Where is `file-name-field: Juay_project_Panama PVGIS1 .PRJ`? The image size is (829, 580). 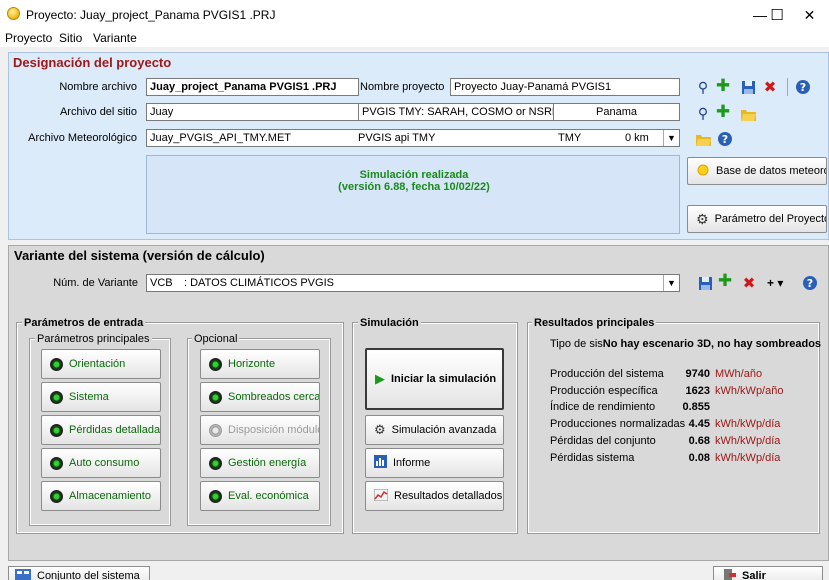
file-name-field: Juay_project_Panama PVGIS1 .PRJ is located at coordinates (252, 87).